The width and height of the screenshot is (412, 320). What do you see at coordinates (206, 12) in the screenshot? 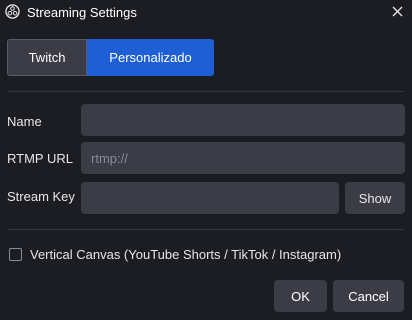
I see `title-bar: Streaming Settings` at bounding box center [206, 12].